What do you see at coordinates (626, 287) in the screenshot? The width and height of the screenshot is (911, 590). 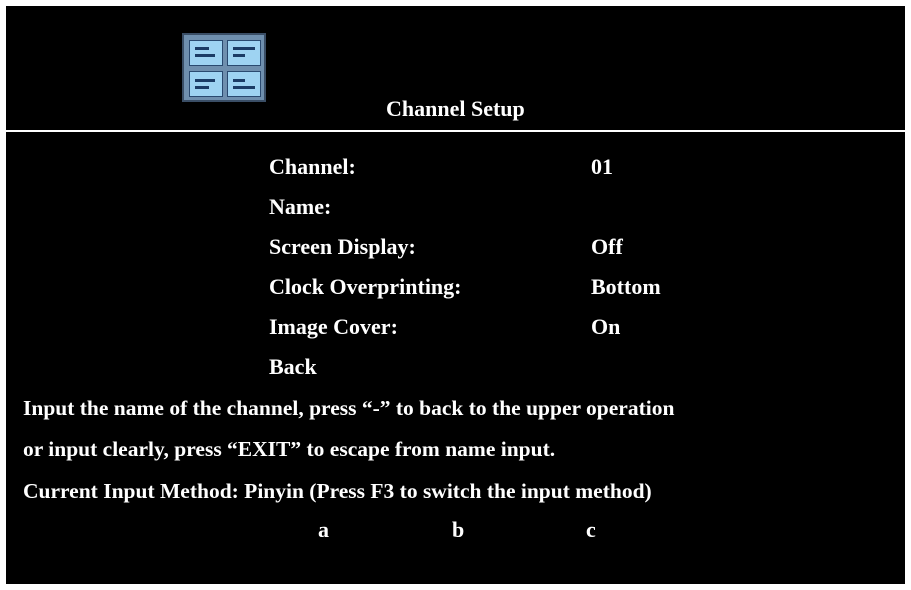 I see `clock-overprinting-value: Bottom` at bounding box center [626, 287].